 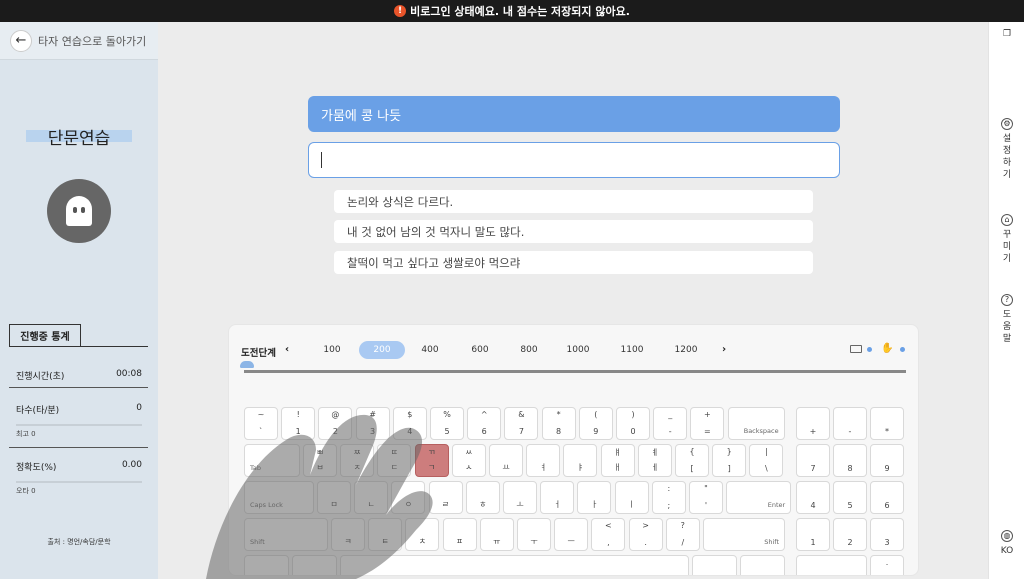 I want to click on key-label: *, so click(x=558, y=414).